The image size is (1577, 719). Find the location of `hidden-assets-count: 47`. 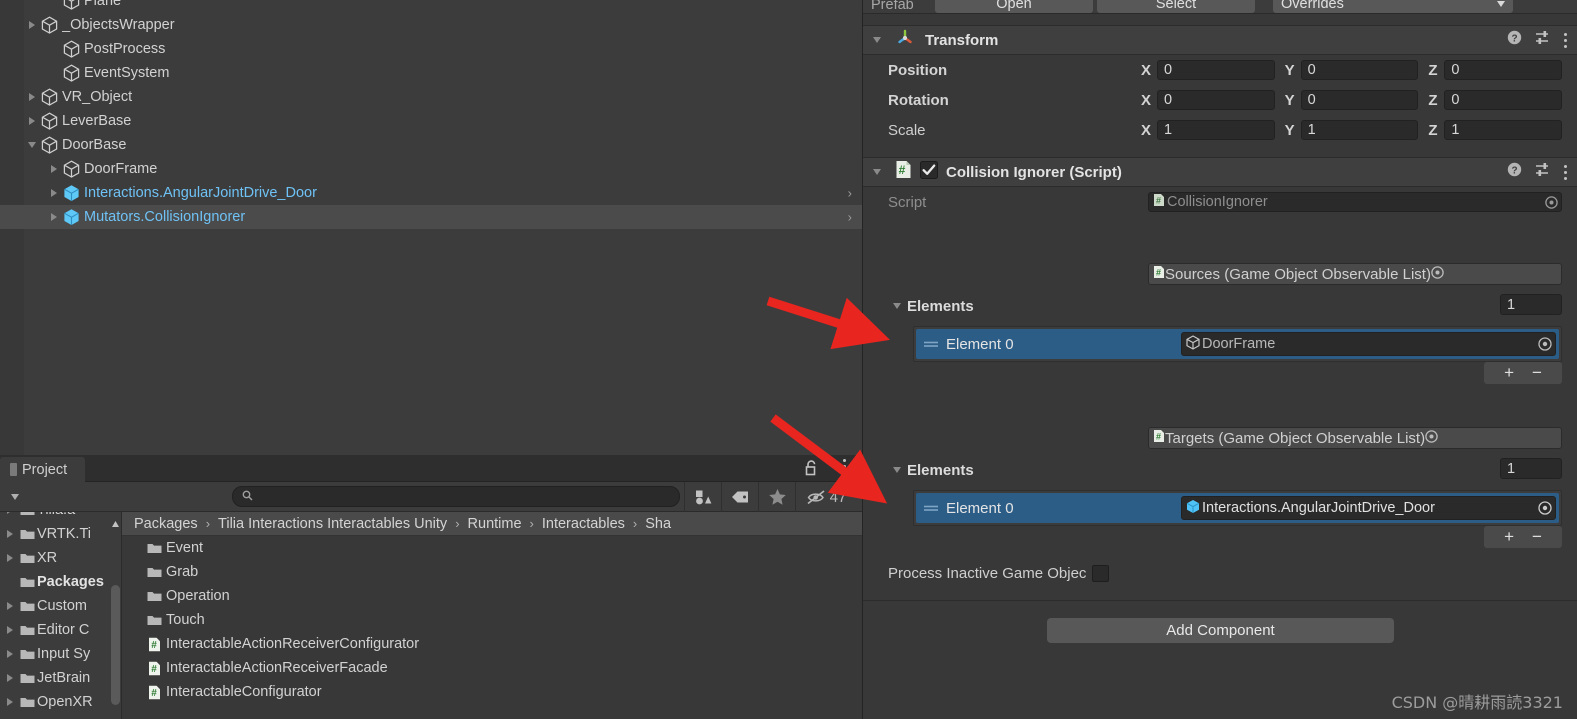

hidden-assets-count: 47 is located at coordinates (826, 497).